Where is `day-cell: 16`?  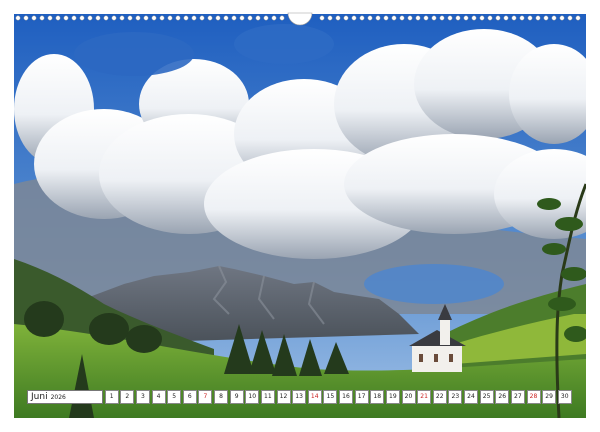 day-cell: 16 is located at coordinates (346, 397).